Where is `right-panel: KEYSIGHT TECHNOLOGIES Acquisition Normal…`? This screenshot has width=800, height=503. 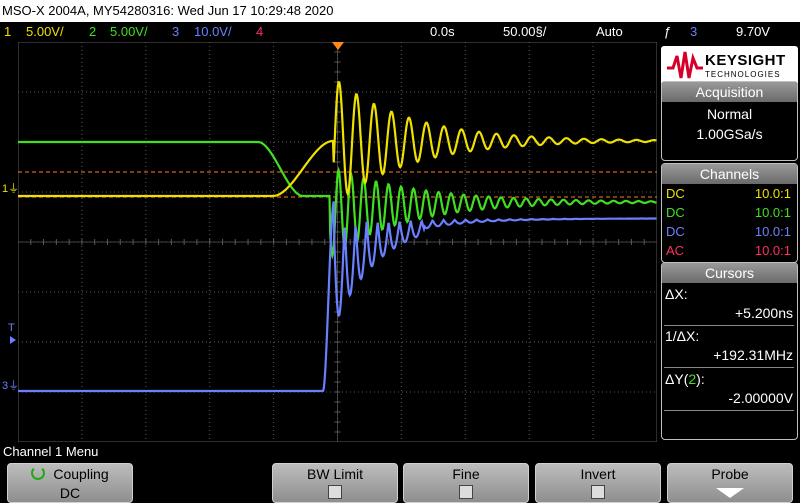 right-panel: KEYSIGHT TECHNOLOGIES Acquisition Normal… is located at coordinates (729, 242).